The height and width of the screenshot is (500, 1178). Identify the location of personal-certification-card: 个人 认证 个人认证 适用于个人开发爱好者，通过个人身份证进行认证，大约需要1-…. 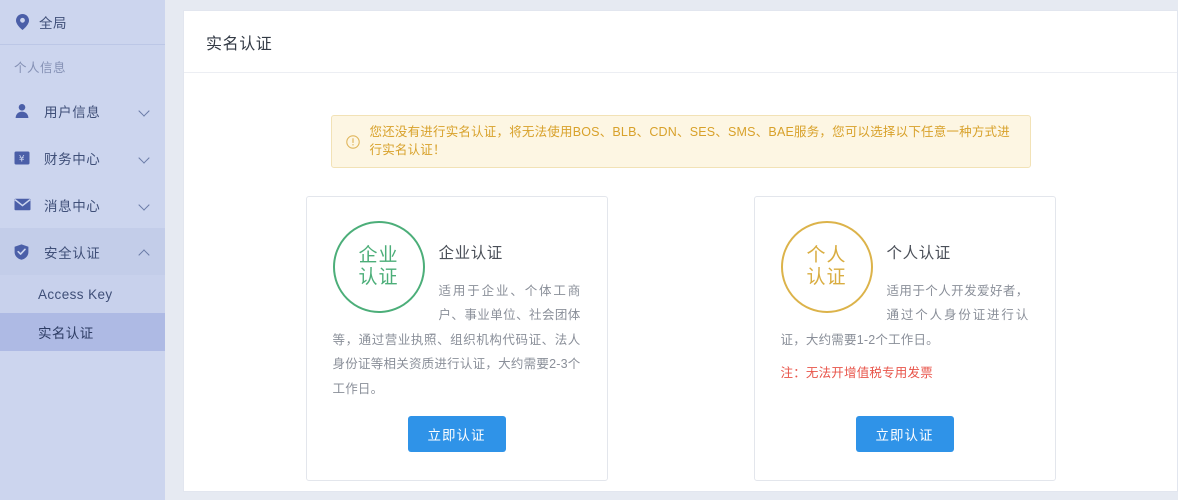
(904, 338).